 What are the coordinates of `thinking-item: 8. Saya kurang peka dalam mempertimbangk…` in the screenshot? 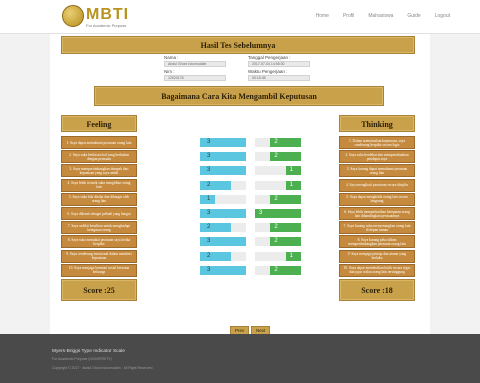 It's located at (377, 242).